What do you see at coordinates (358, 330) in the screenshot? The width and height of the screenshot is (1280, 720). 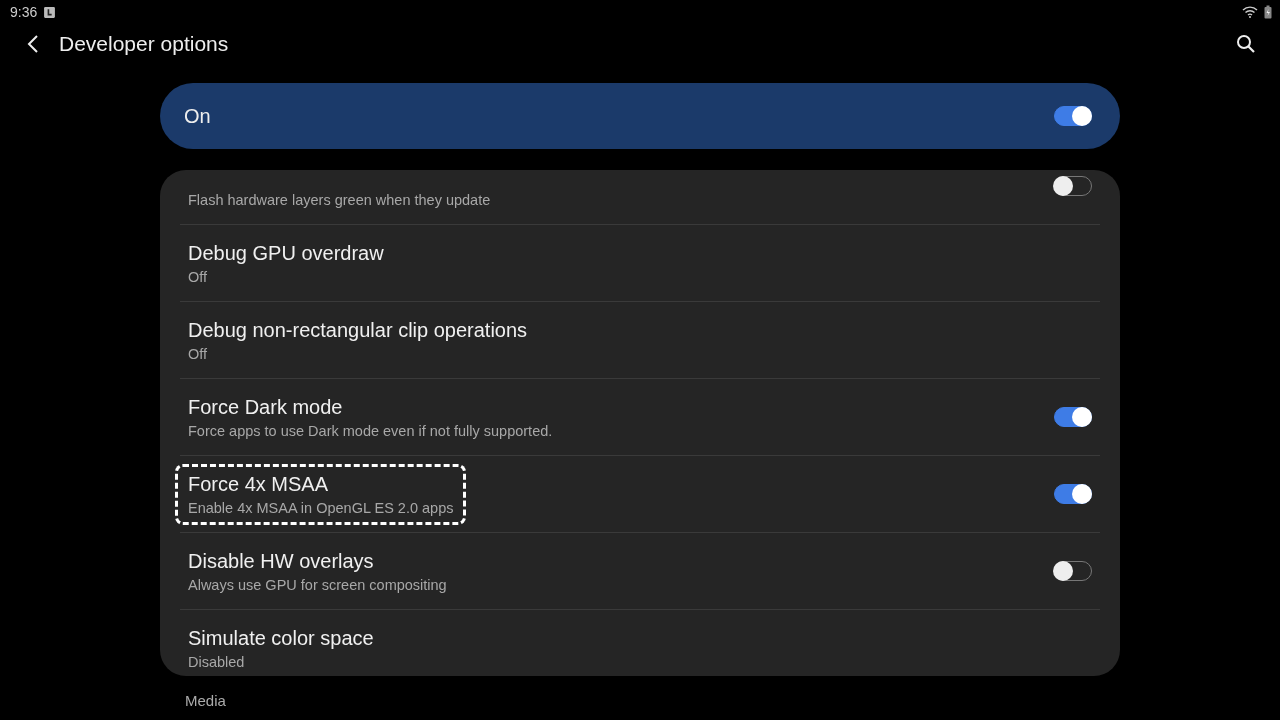 I see `setting-title: Debug non-rectangular clip operations` at bounding box center [358, 330].